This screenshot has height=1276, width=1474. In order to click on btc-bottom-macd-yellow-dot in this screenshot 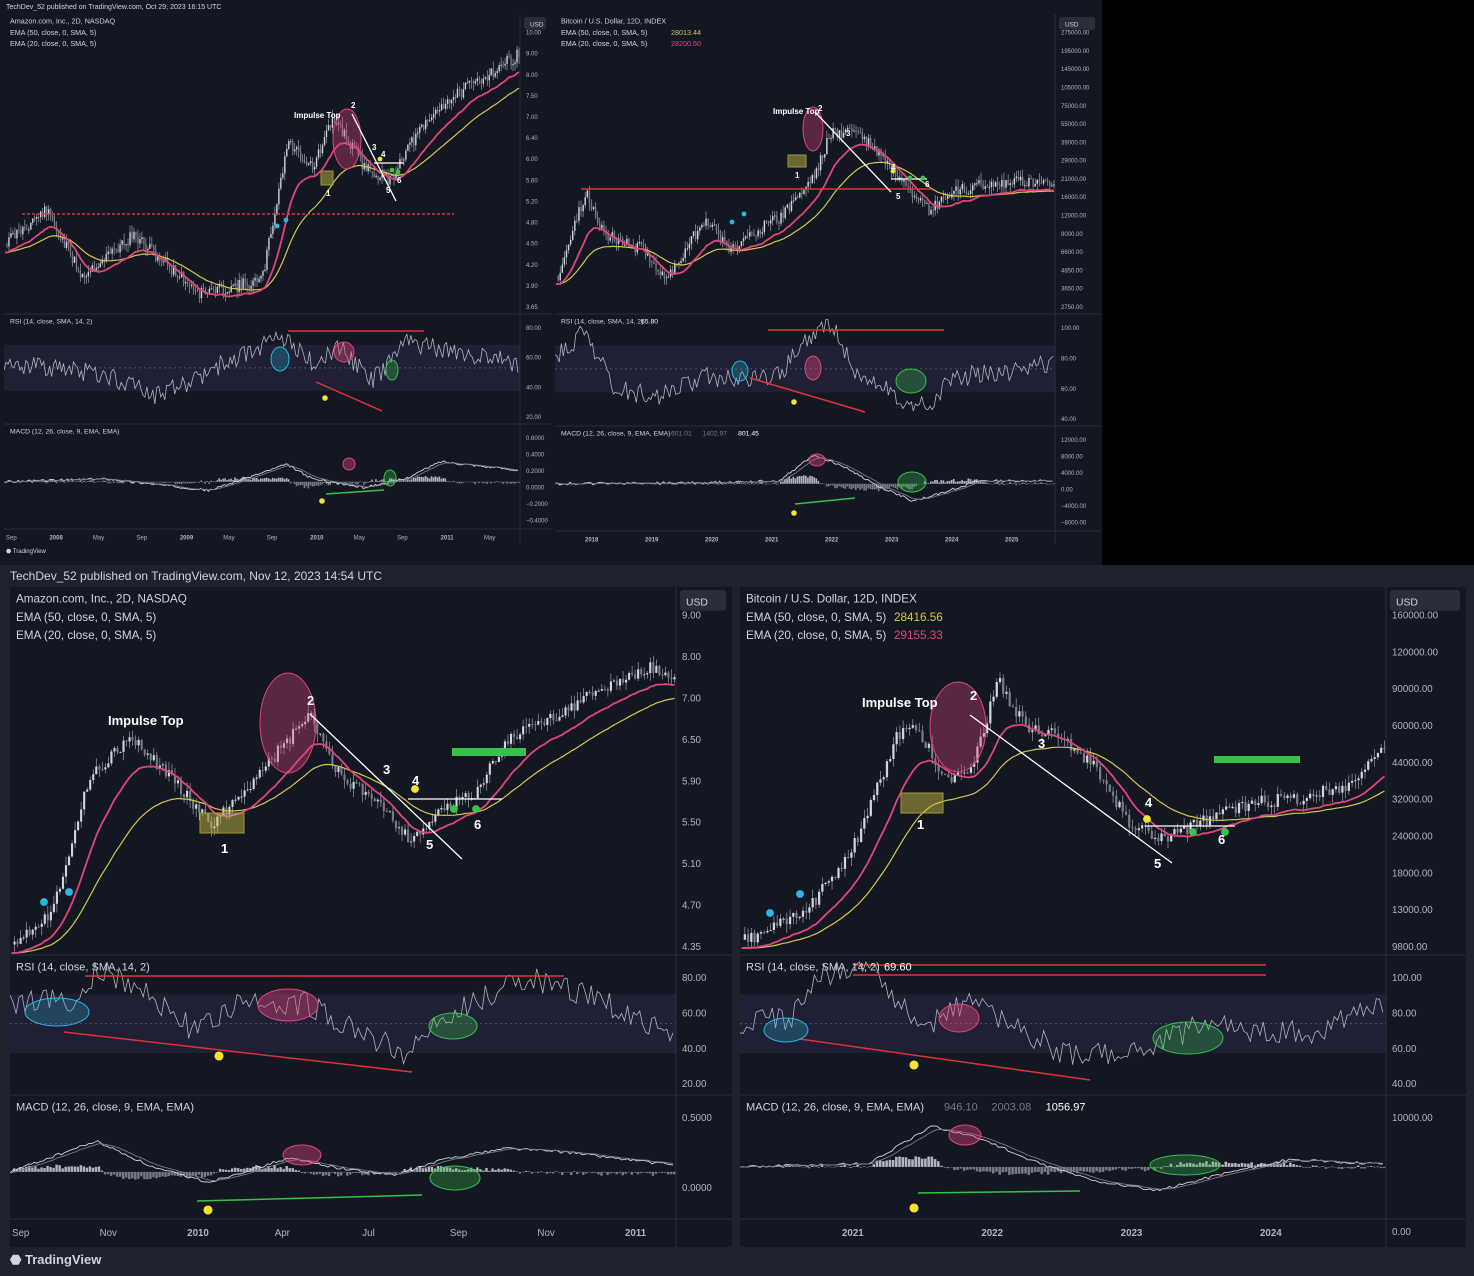, I will do `click(914, 1208)`.